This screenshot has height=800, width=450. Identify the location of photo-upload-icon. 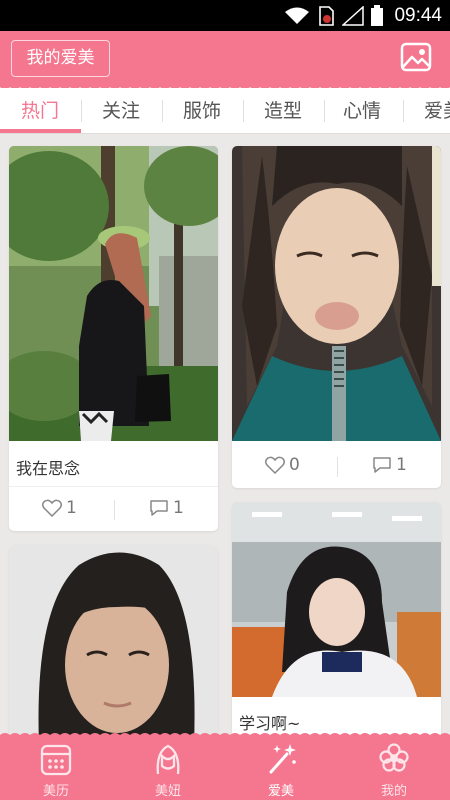
(416, 57).